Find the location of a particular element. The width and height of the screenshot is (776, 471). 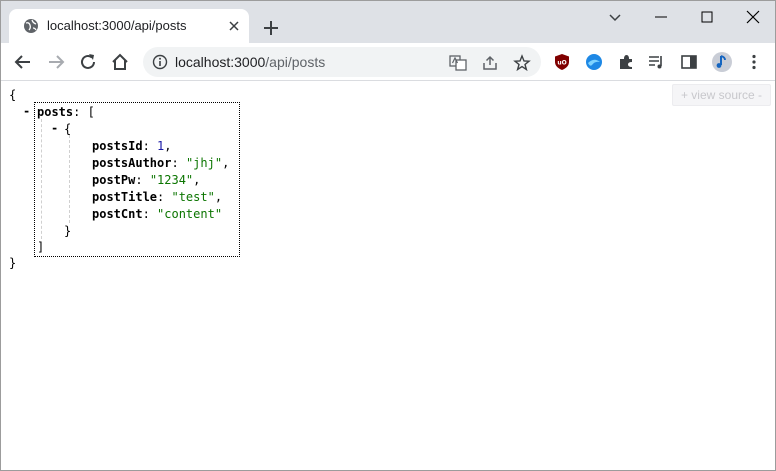

browser-tab: localhost:3000/api/posts is located at coordinates (129, 26).